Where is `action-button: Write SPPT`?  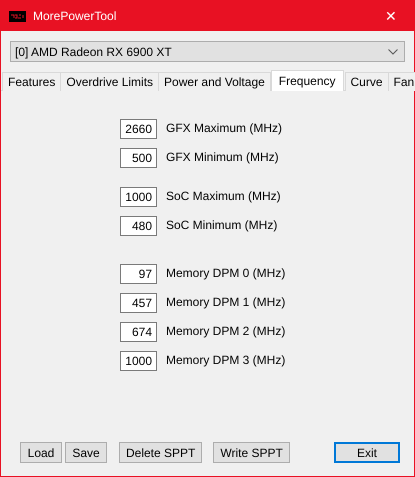
action-button: Write SPPT is located at coordinates (251, 452).